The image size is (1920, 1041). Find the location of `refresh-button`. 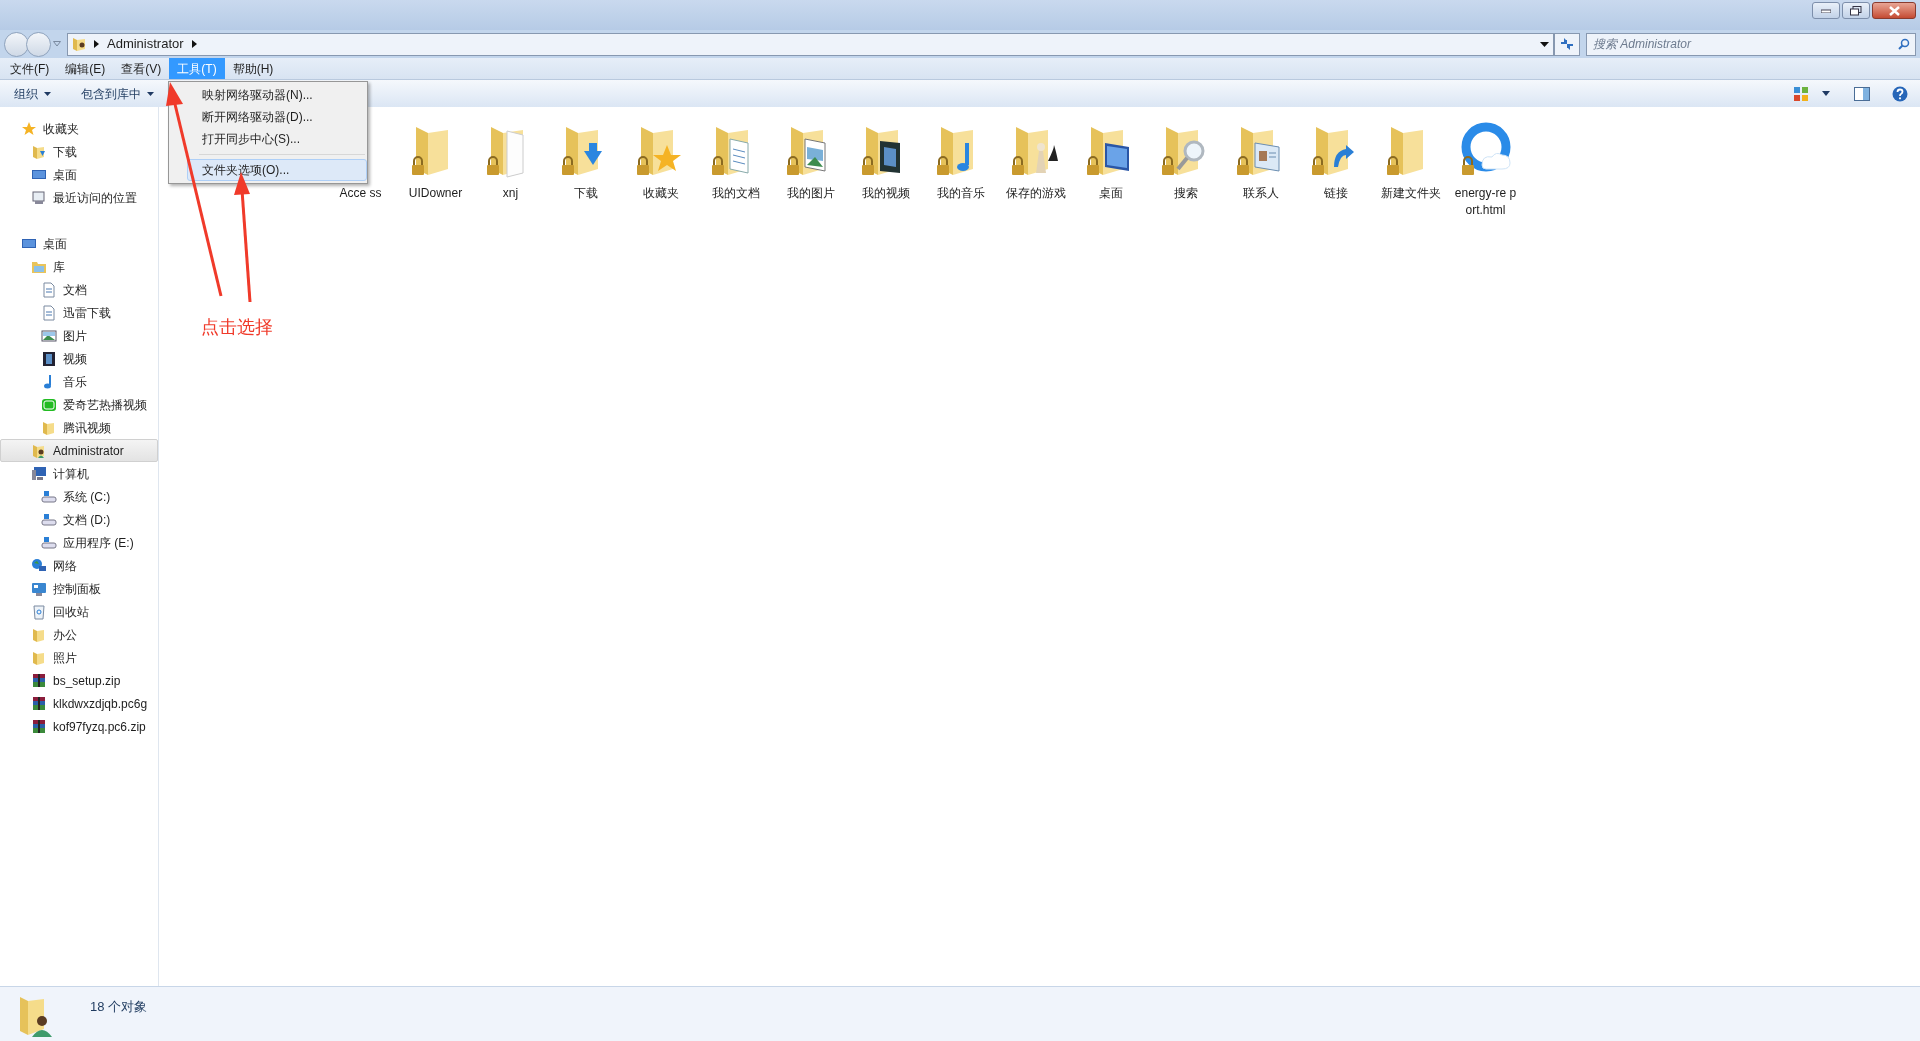

refresh-button is located at coordinates (1567, 44).